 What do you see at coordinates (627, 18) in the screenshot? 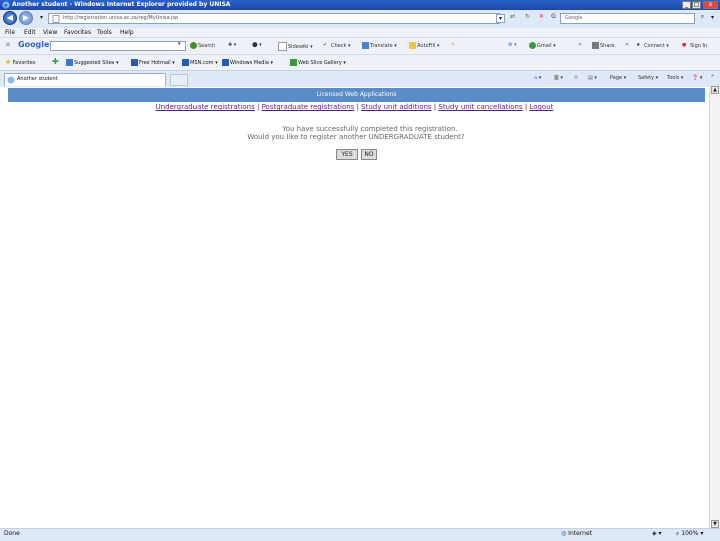
I see `search-field: Google` at bounding box center [627, 18].